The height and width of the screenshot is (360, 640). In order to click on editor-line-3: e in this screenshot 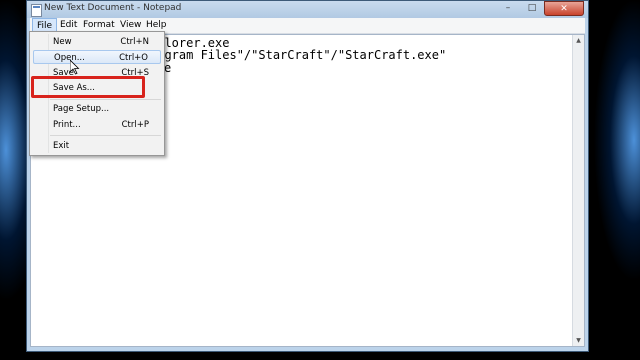, I will do `click(168, 68)`.